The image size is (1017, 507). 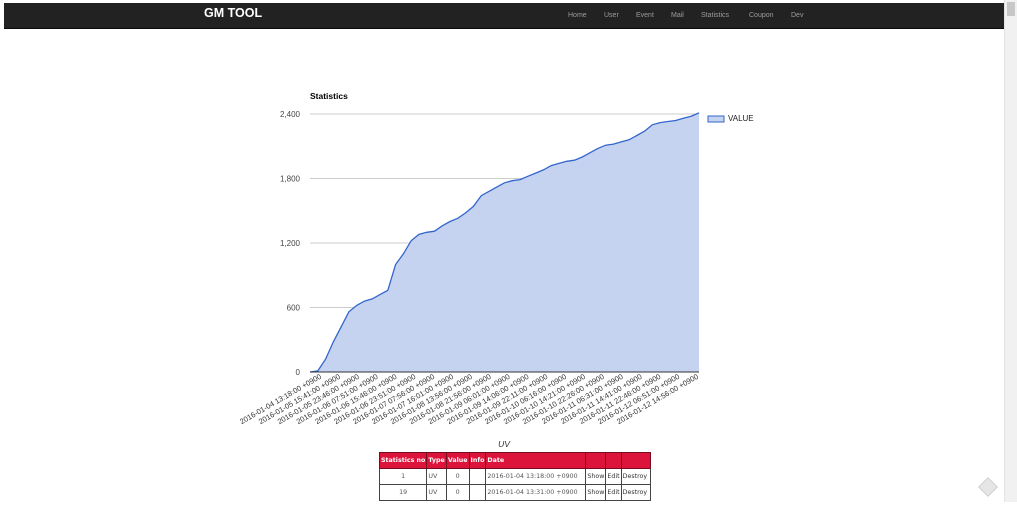 I want to click on x-axis-title: UV, so click(x=504, y=444).